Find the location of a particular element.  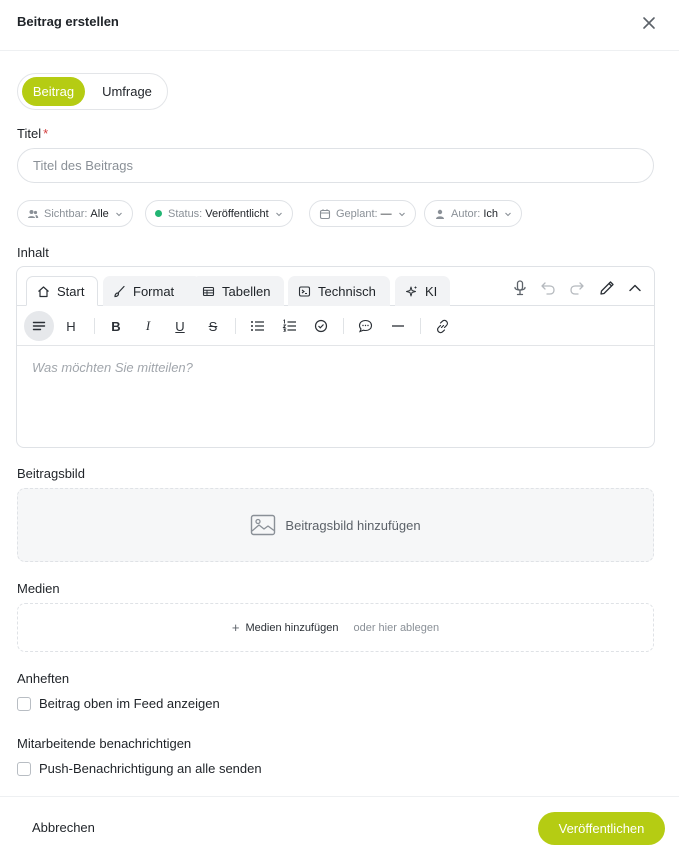

tab-technical: Technisch is located at coordinates (339, 291).